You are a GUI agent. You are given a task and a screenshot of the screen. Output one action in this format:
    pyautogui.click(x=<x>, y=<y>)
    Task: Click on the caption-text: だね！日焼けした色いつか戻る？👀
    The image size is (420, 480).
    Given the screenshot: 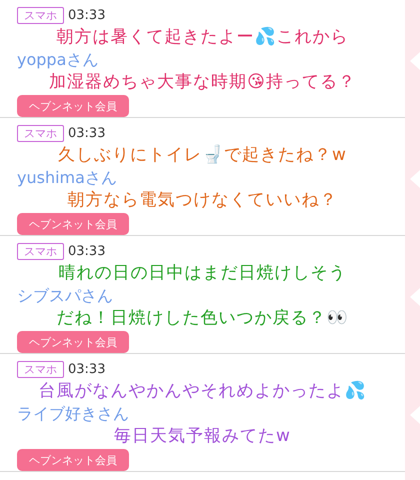 What is the action you would take?
    pyautogui.click(x=202, y=318)
    